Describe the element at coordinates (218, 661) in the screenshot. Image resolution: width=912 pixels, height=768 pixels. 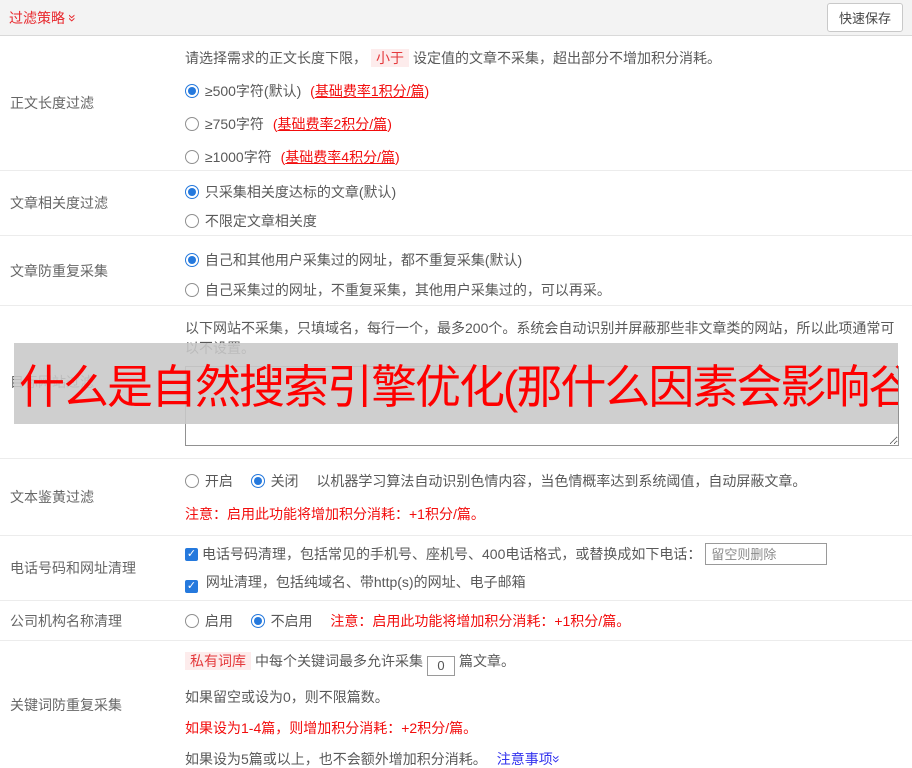
I see `private-dict-badge: 私有词库` at that location.